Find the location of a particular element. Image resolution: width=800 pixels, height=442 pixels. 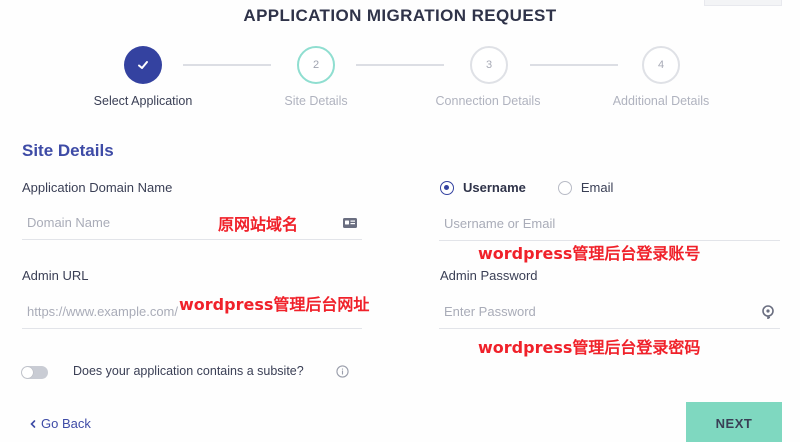

email-radio-label: Email is located at coordinates (597, 187).